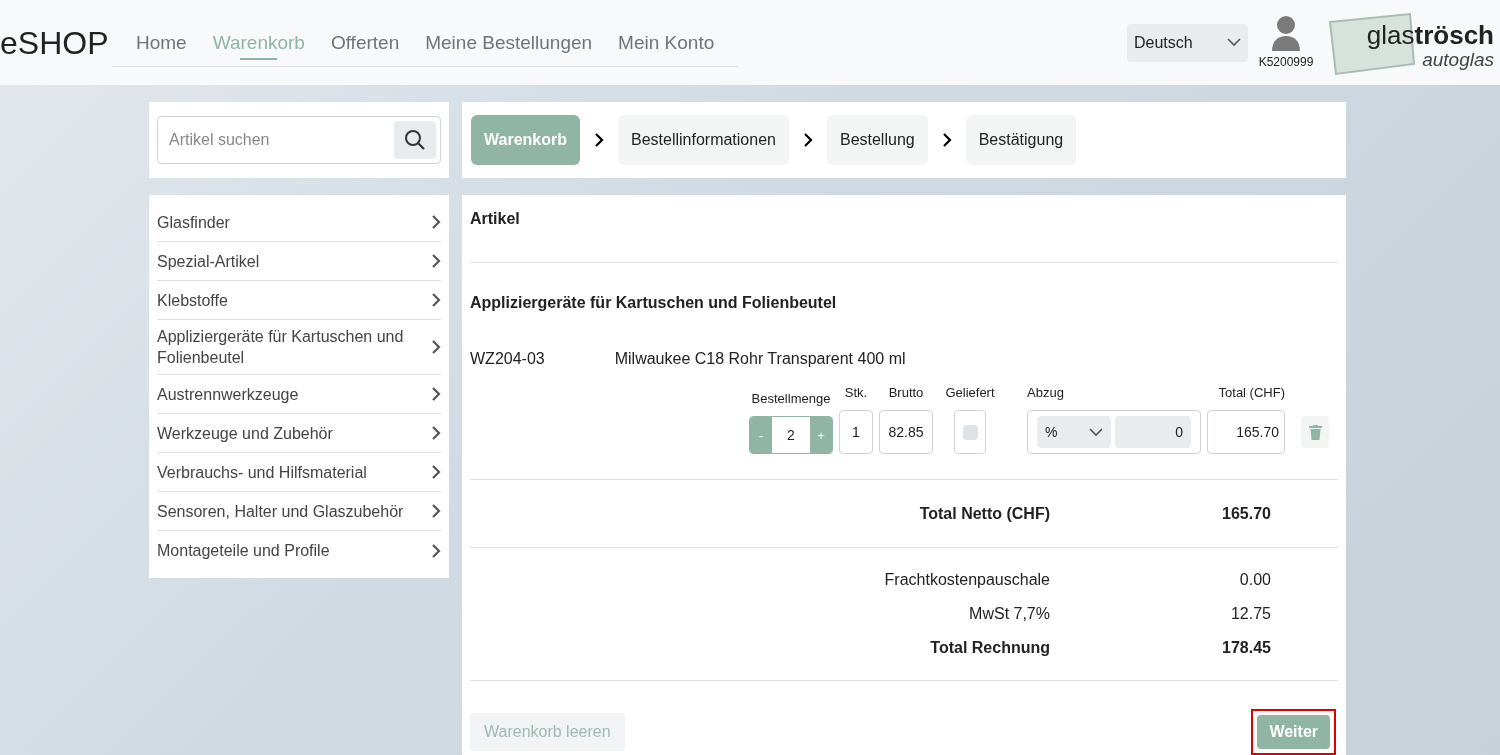 The width and height of the screenshot is (1500, 755). I want to click on delete-button, so click(1315, 432).